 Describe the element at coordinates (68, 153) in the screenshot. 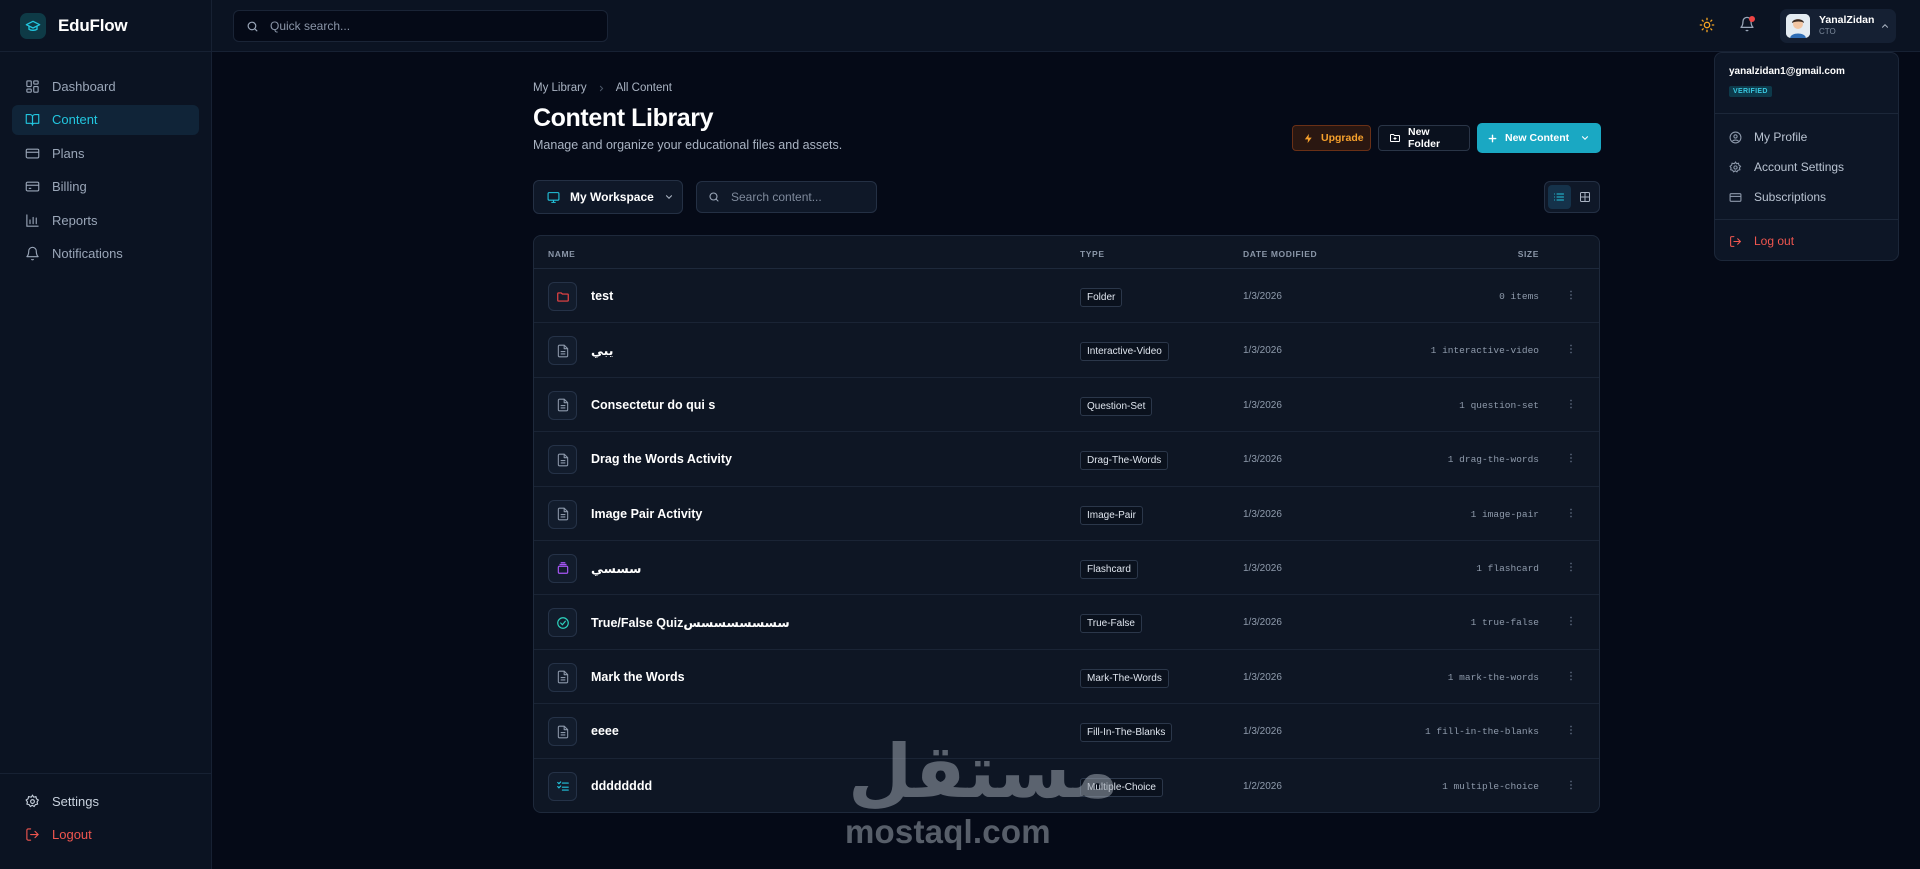

I see `sidebar-item-label: Plans` at that location.